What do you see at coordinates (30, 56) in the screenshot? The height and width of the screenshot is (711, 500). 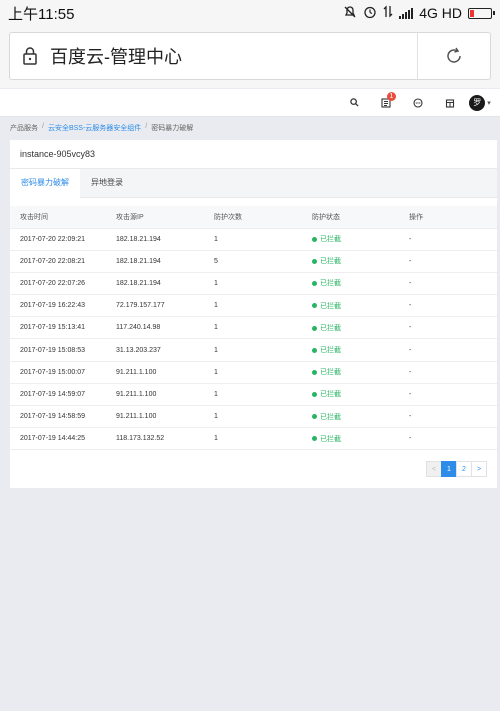 I see `lock-icon` at bounding box center [30, 56].